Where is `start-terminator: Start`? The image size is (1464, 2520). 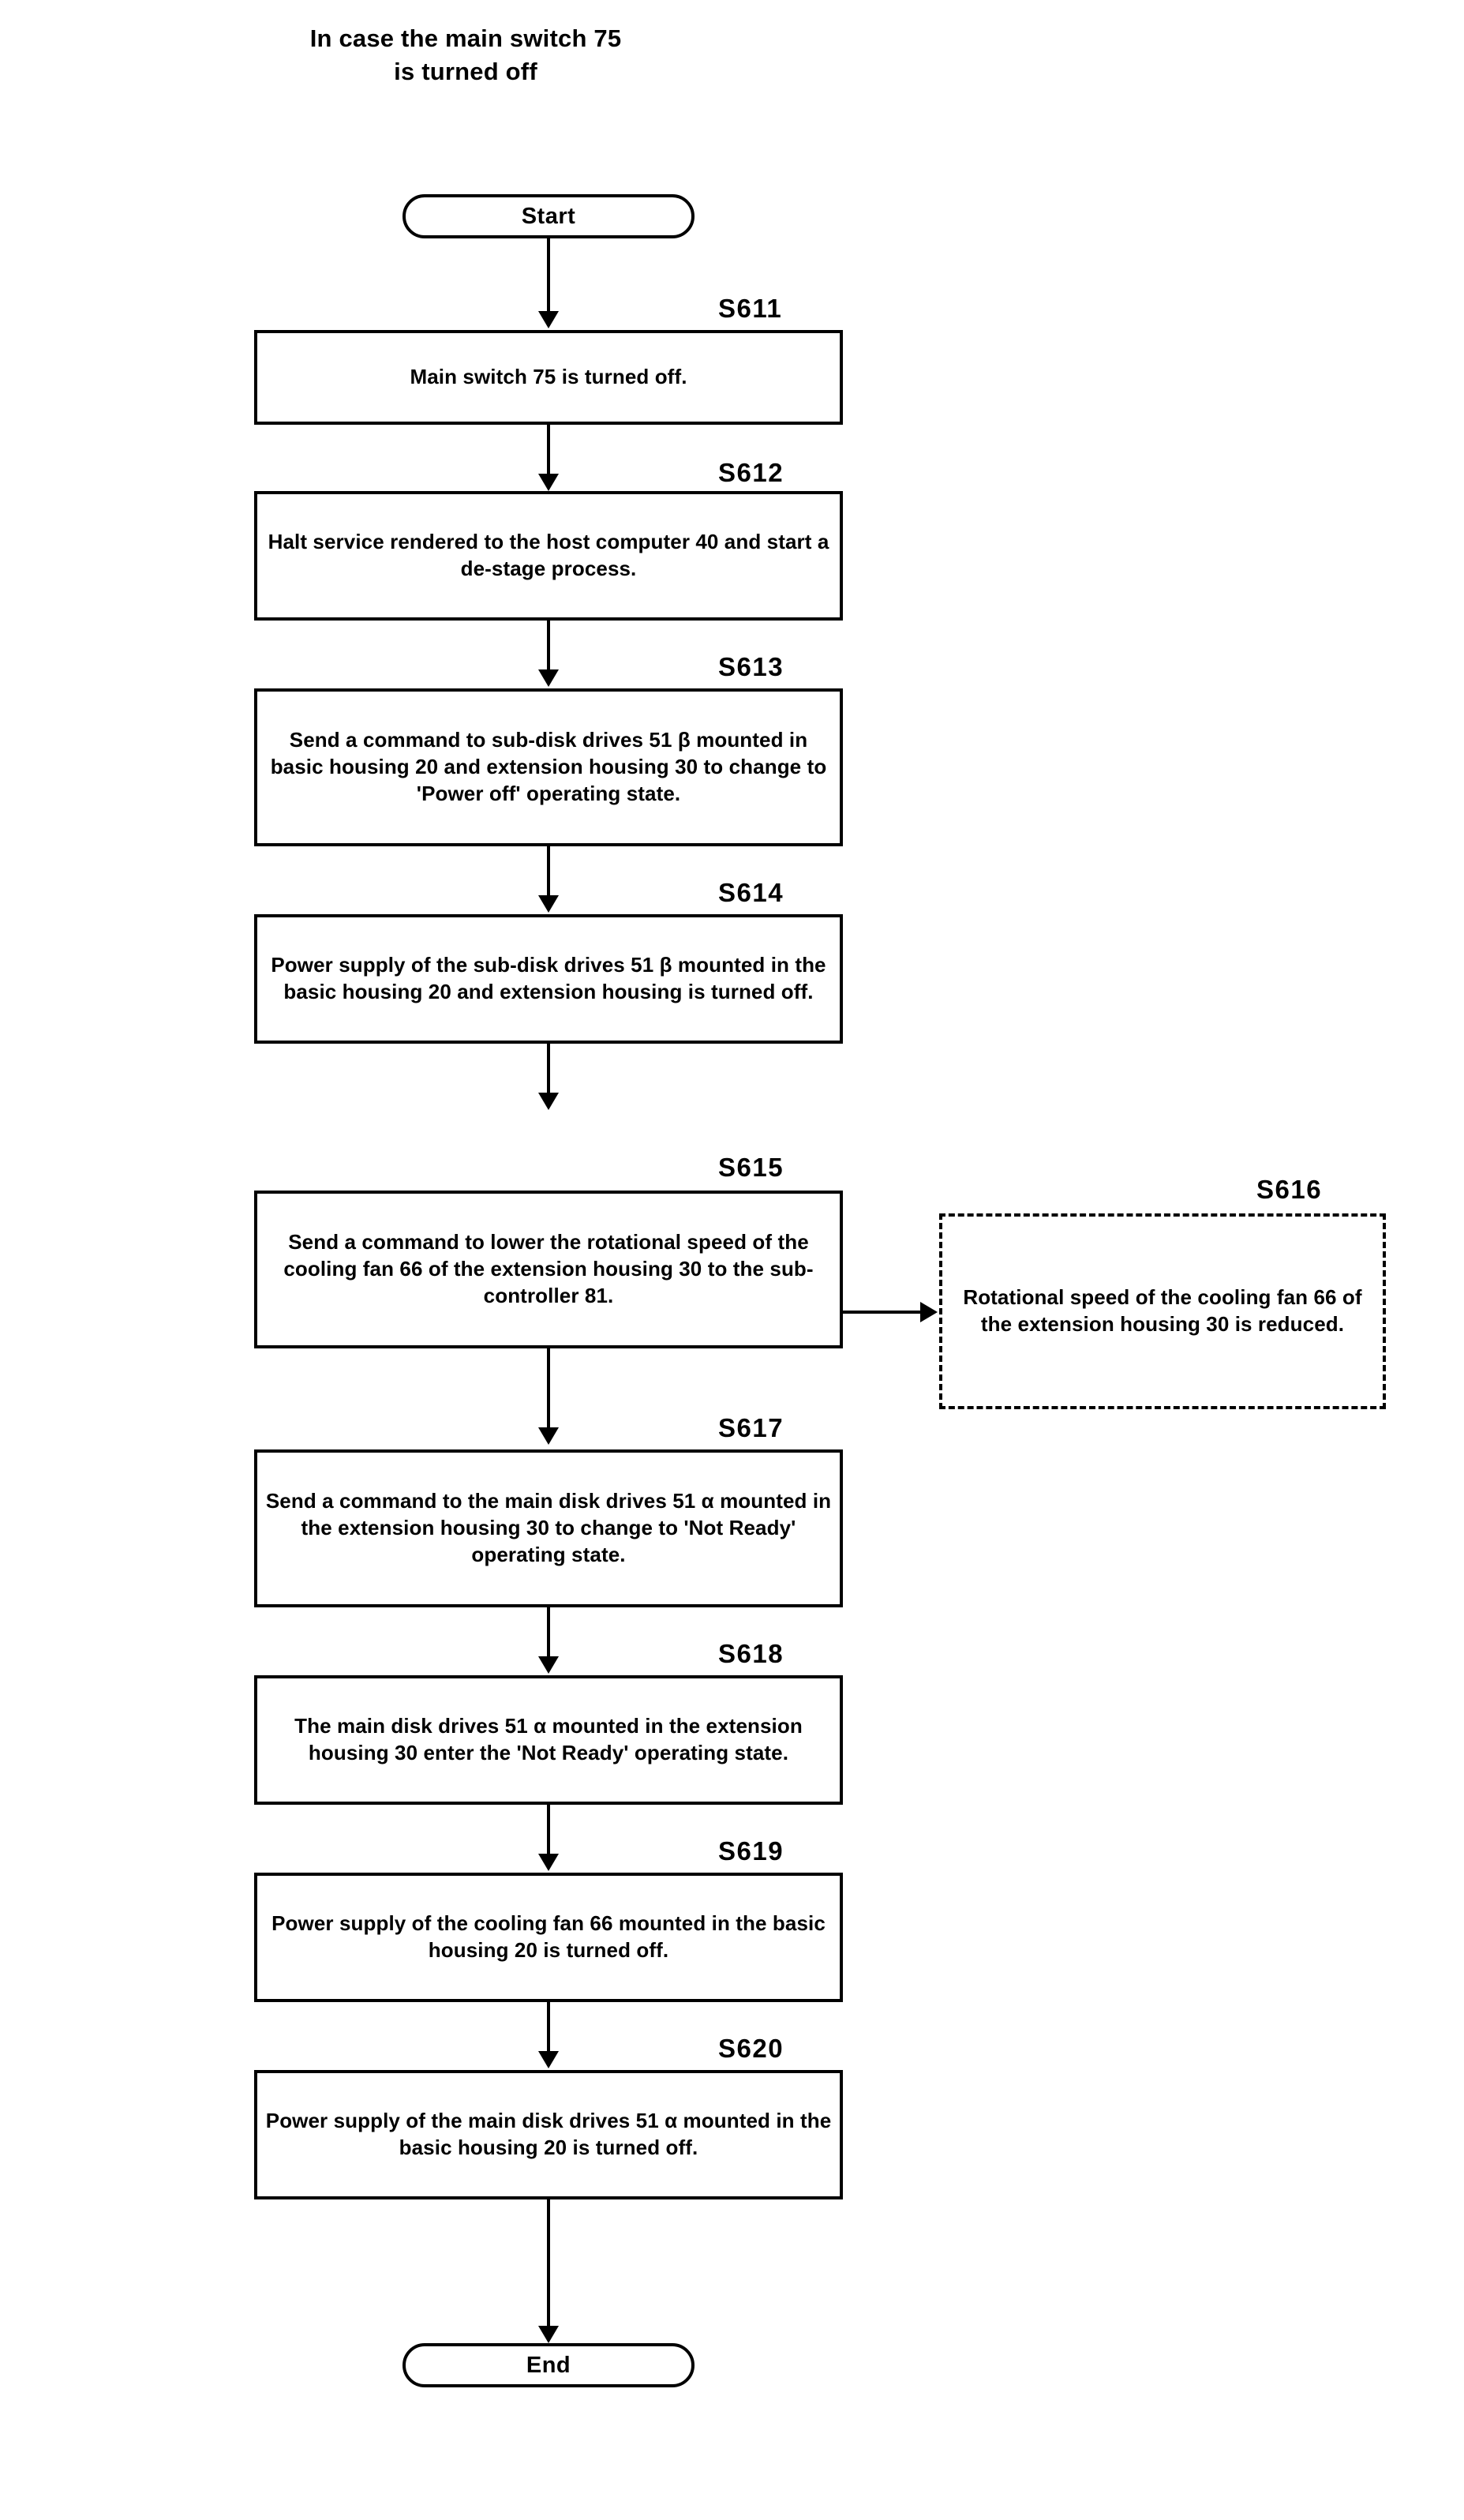 start-terminator: Start is located at coordinates (549, 216).